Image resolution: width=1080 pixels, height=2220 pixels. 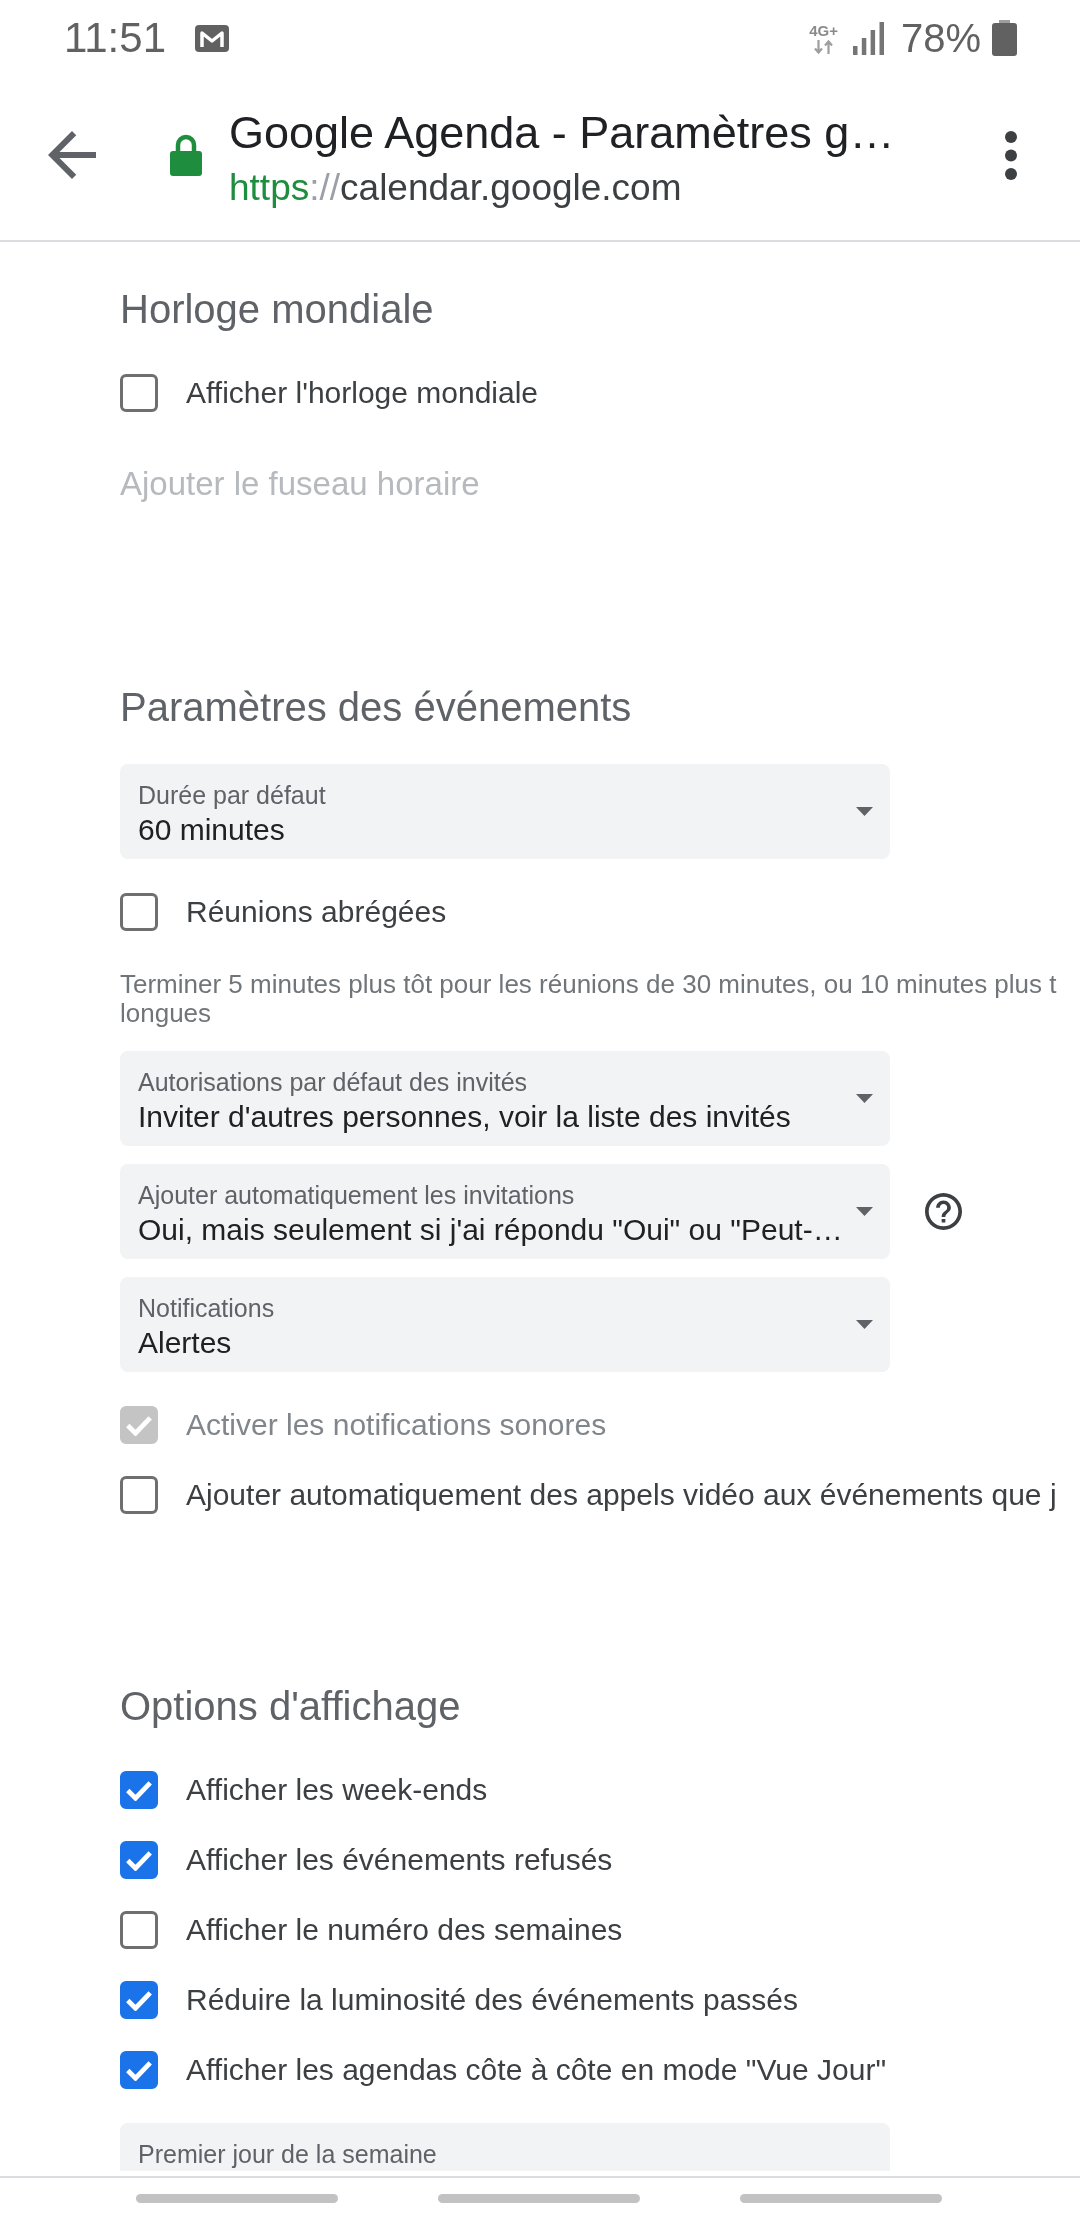 I want to click on more-options-icon, so click(x=1011, y=155).